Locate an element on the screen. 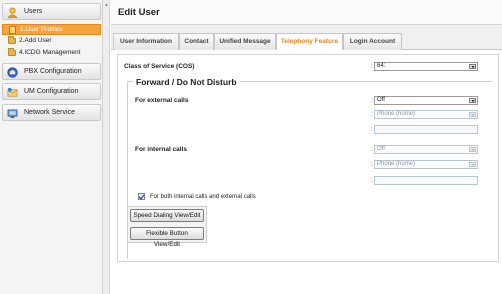  tab-telephony-feature: Telephony Feature is located at coordinates (309, 42).